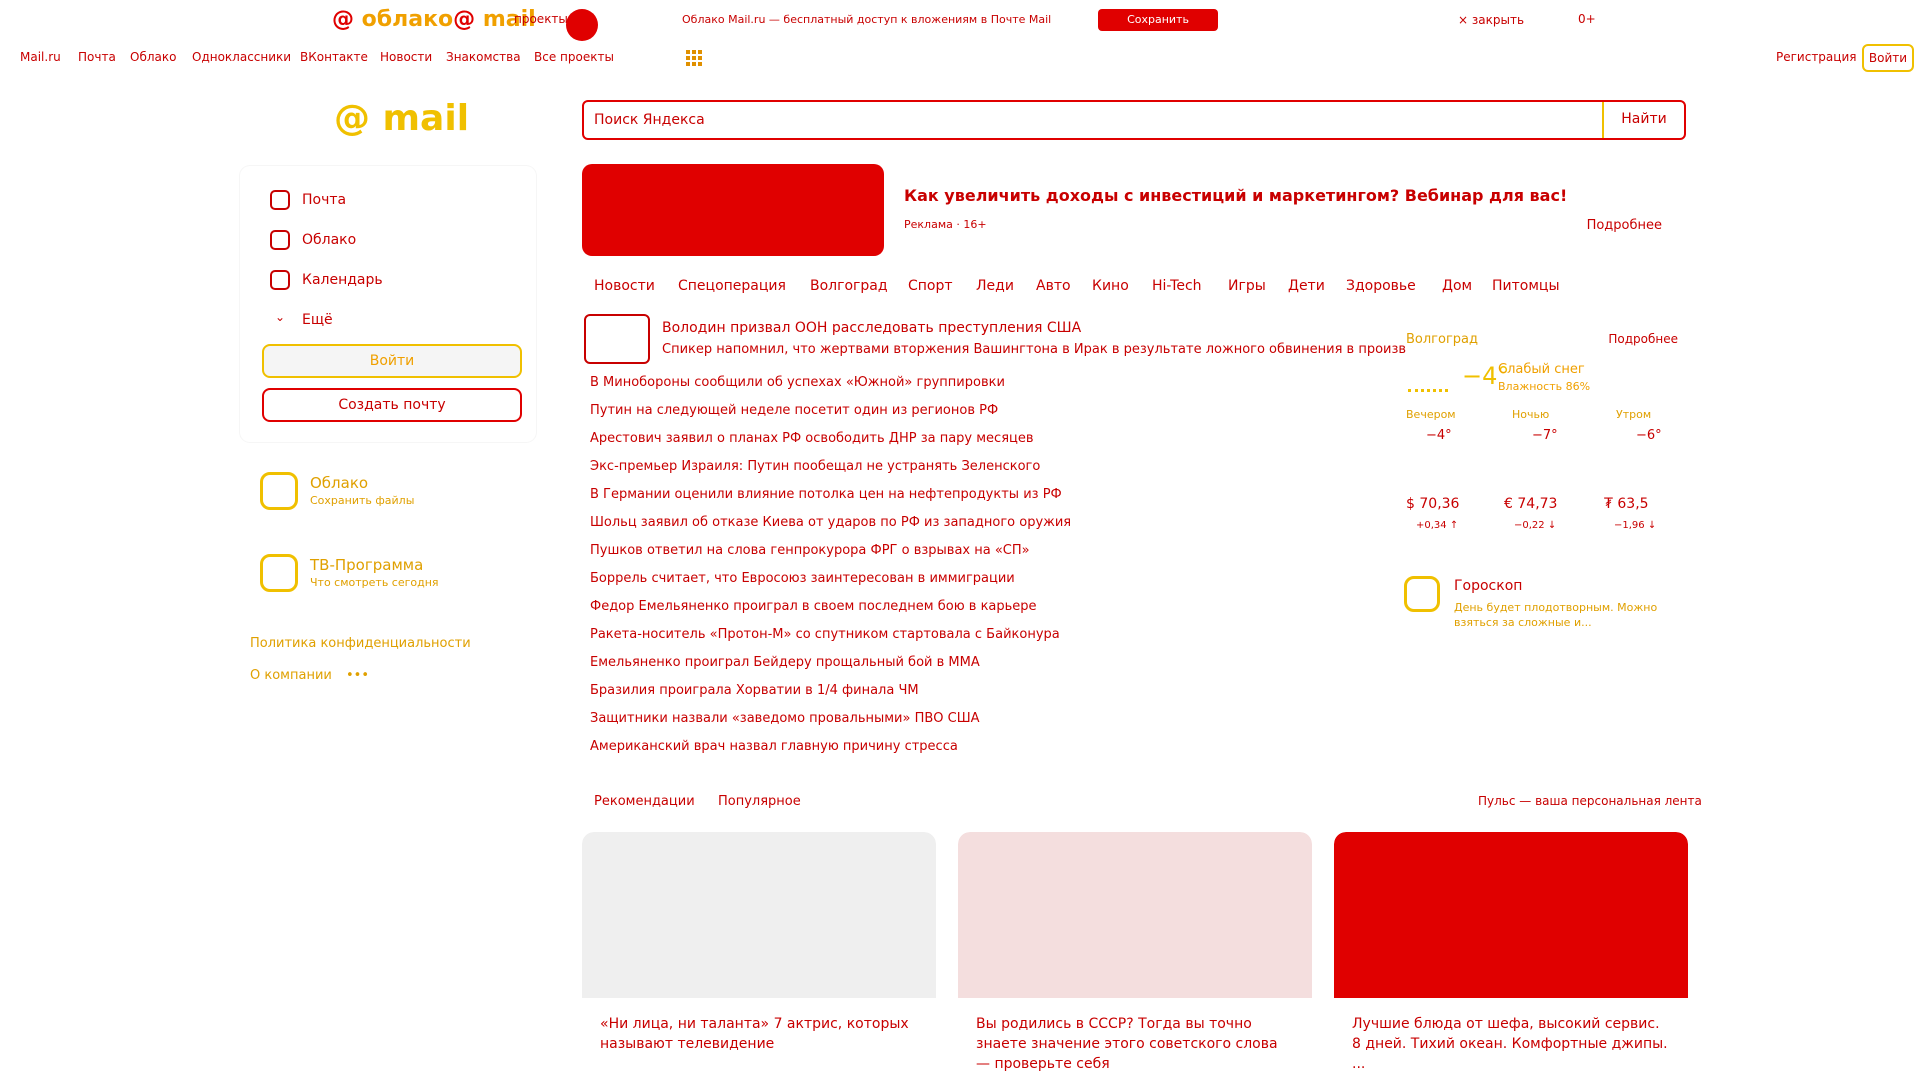 Image resolution: width=1920 pixels, height=1080 pixels. What do you see at coordinates (1531, 414) in the screenshot?
I see `weather-part-label: Ночью` at bounding box center [1531, 414].